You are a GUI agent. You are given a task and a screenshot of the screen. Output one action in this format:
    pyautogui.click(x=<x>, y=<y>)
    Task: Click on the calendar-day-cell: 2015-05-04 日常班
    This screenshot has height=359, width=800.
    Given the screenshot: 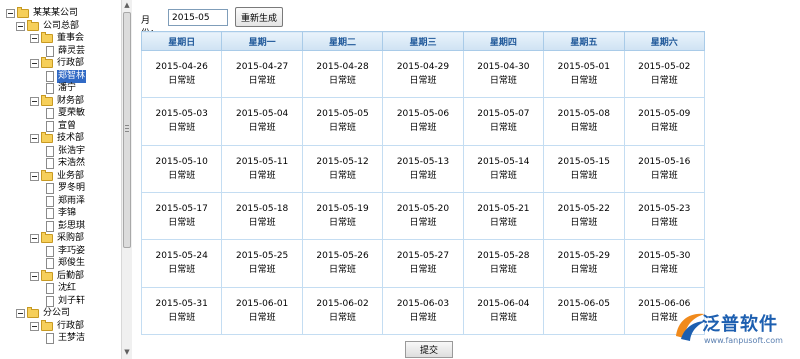 What is the action you would take?
    pyautogui.click(x=262, y=121)
    